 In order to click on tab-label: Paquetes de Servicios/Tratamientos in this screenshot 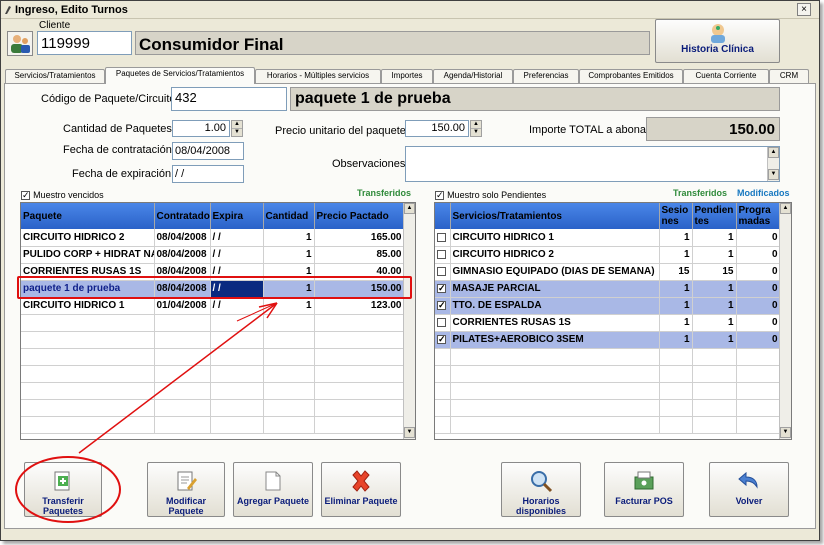, I will do `click(180, 73)`.